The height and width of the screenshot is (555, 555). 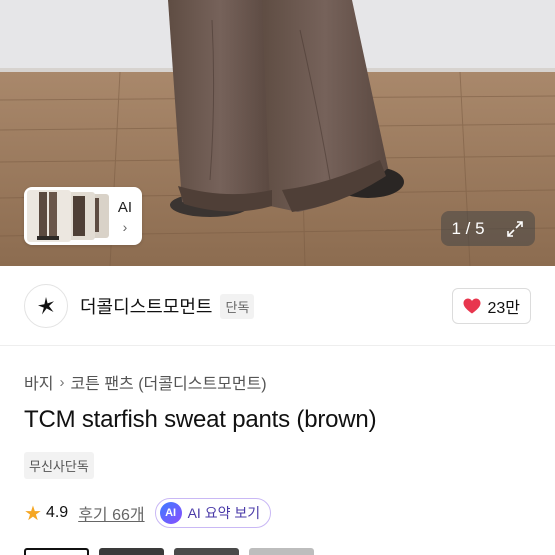 What do you see at coordinates (515, 228) in the screenshot?
I see `expand-icon` at bounding box center [515, 228].